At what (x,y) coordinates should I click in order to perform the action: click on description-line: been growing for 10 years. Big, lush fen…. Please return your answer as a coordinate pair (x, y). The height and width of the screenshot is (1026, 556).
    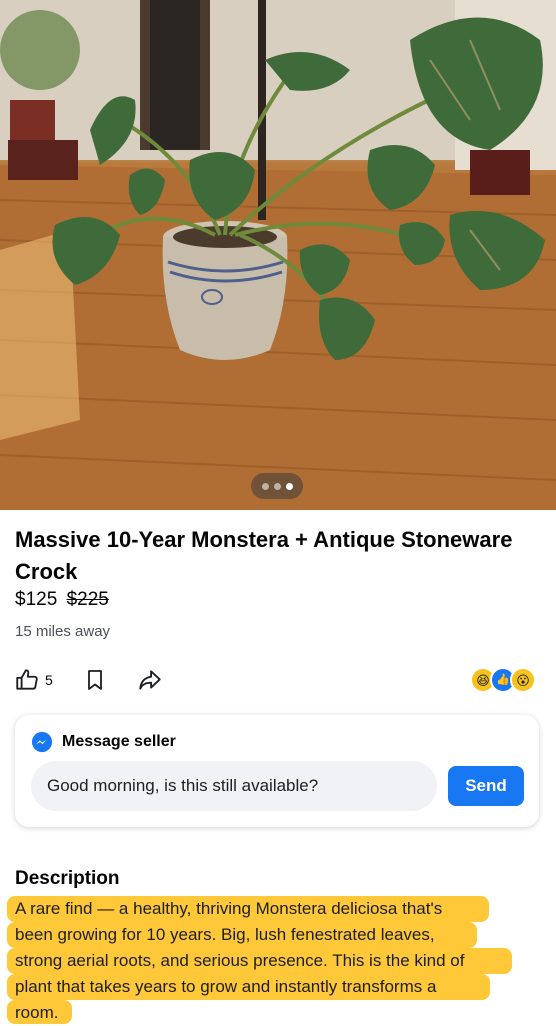
    Looking at the image, I should click on (225, 934).